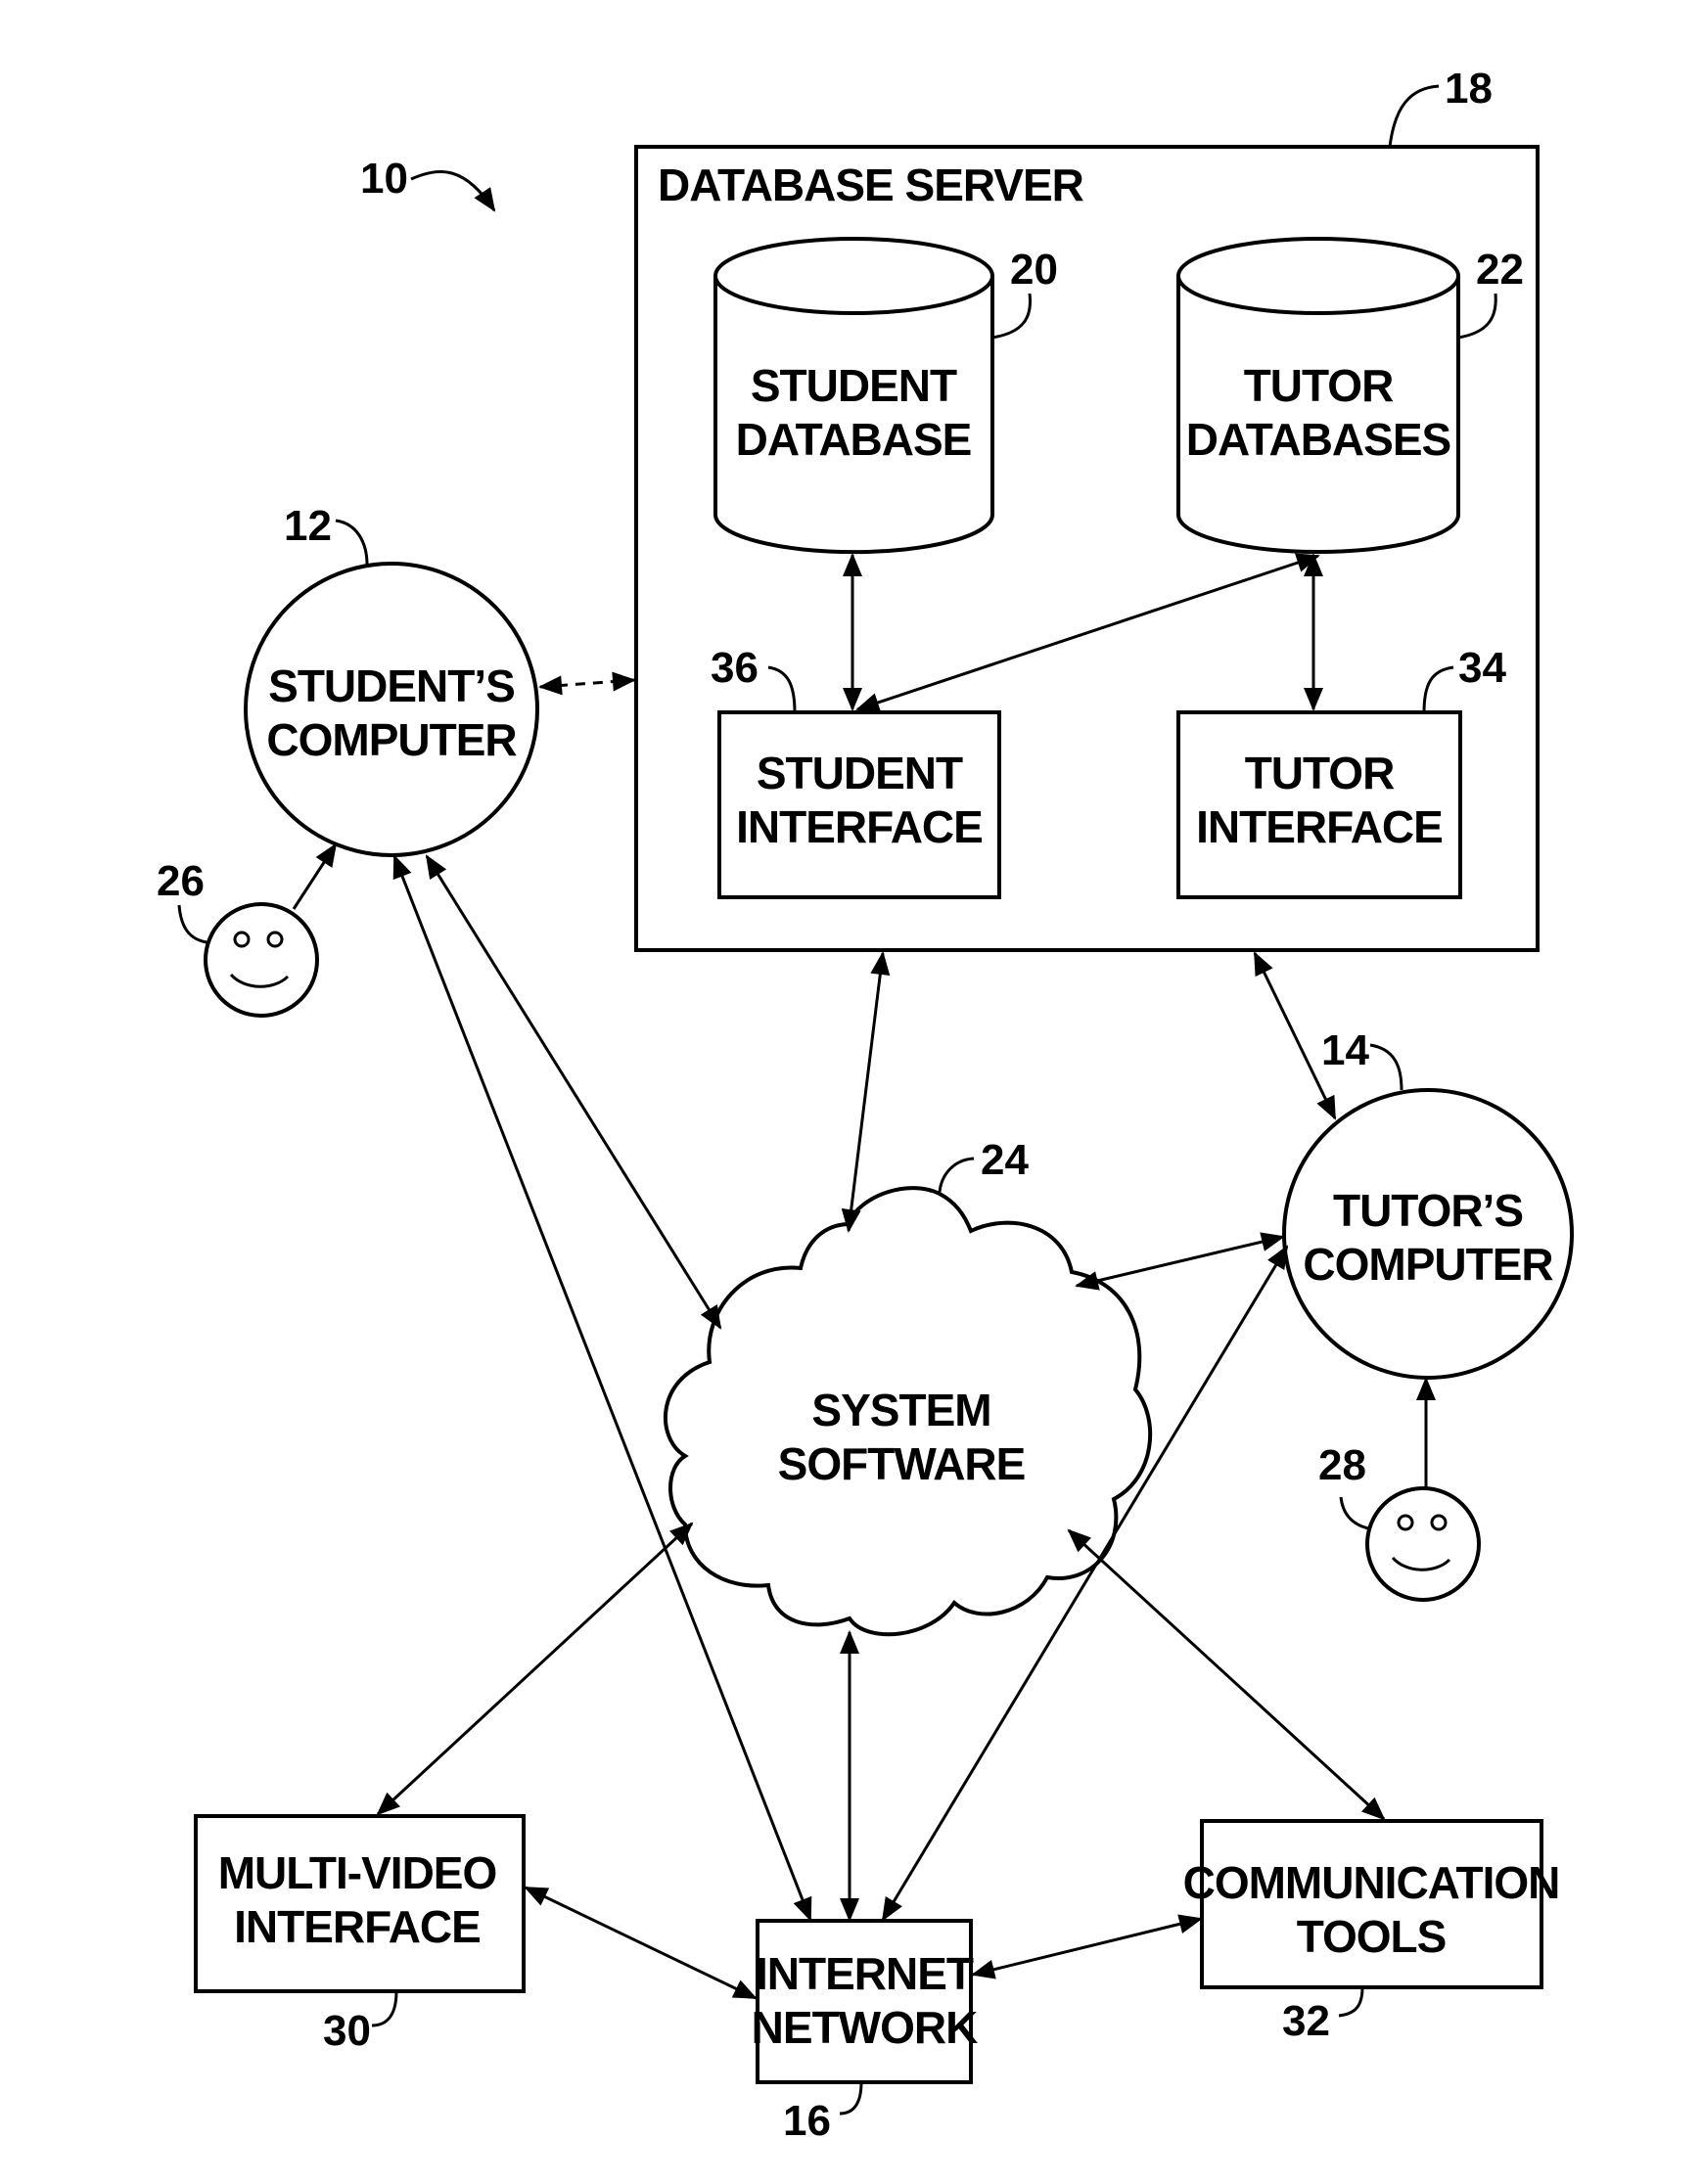 The image size is (1702, 2184). Describe the element at coordinates (853, 276) in the screenshot. I see `student-database-cylinder-top` at that location.